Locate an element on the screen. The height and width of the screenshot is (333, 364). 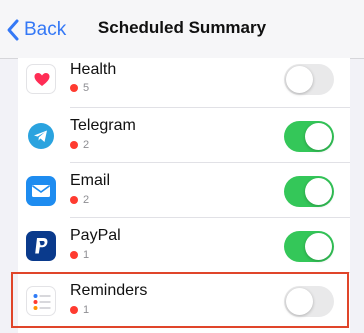
page-title: Scheduled Summary is located at coordinates (182, 27).